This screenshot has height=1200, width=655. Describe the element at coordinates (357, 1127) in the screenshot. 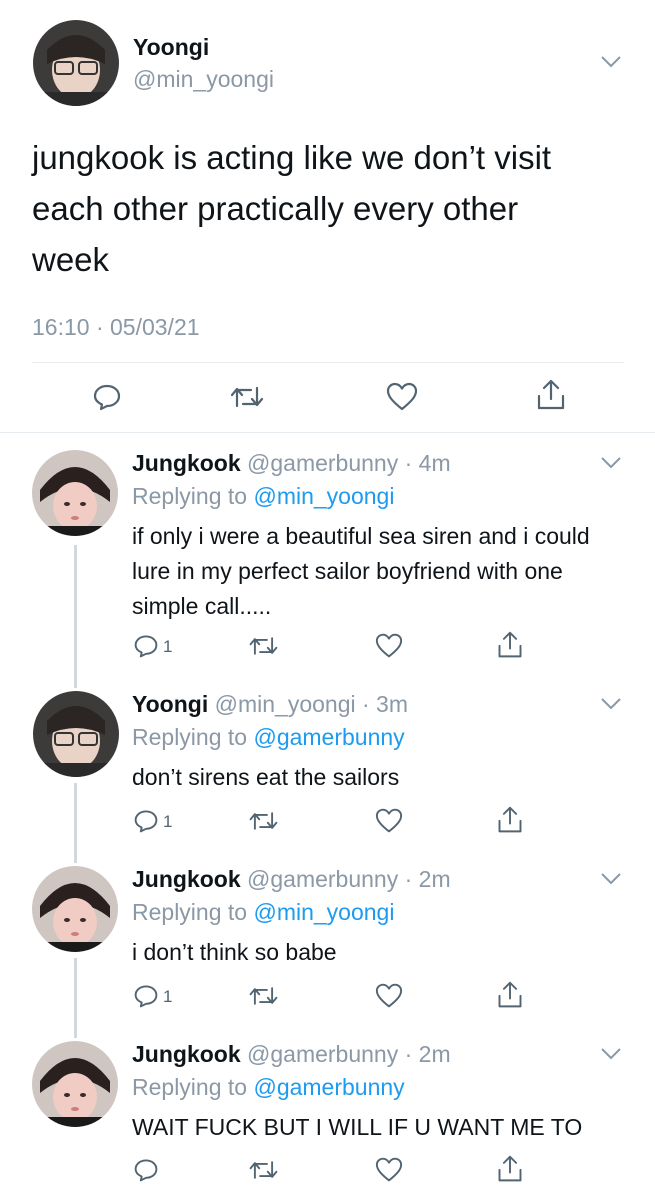

I see `reply-text: WAIT FUCK BUT I WILL IF U WANT ME TO` at that location.